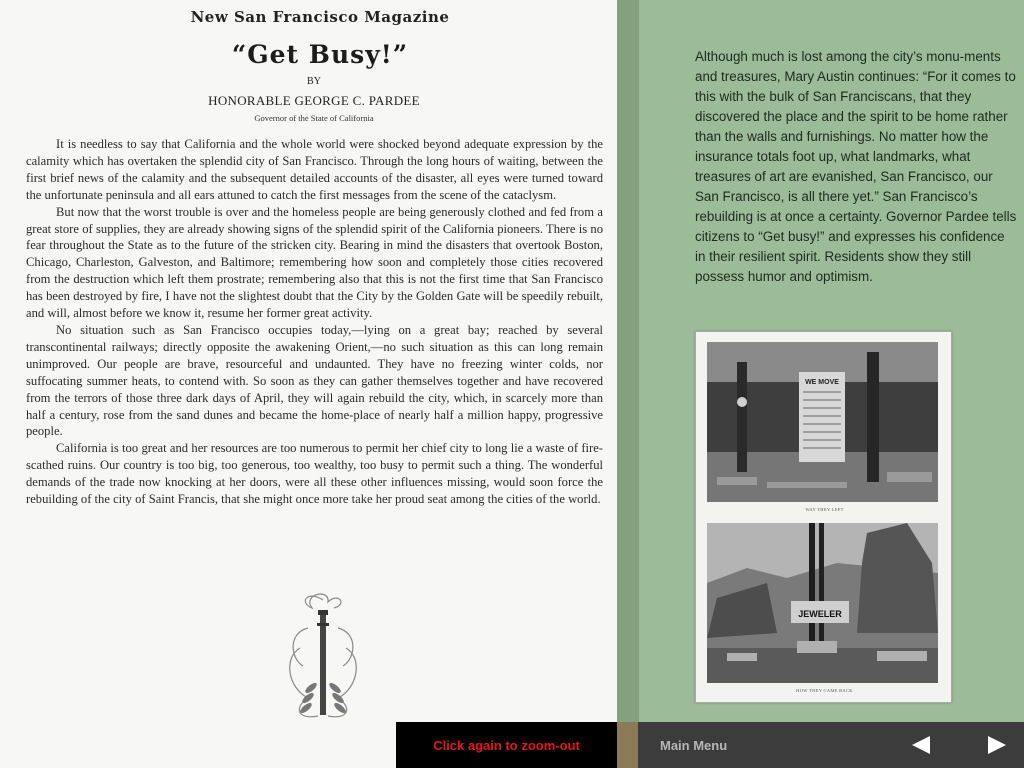 Image resolution: width=1024 pixels, height=768 pixels. I want to click on toolbar-spacer, so click(627, 745).